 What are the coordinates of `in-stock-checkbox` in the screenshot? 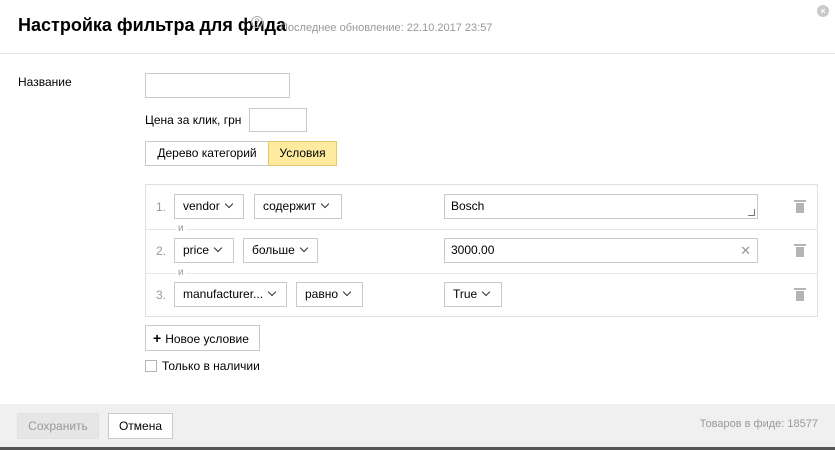 It's located at (151, 366).